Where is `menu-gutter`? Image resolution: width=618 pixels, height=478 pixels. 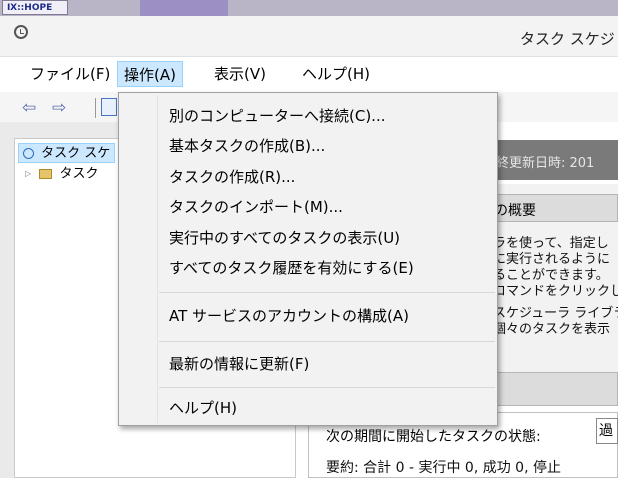
menu-gutter is located at coordinates (157, 259).